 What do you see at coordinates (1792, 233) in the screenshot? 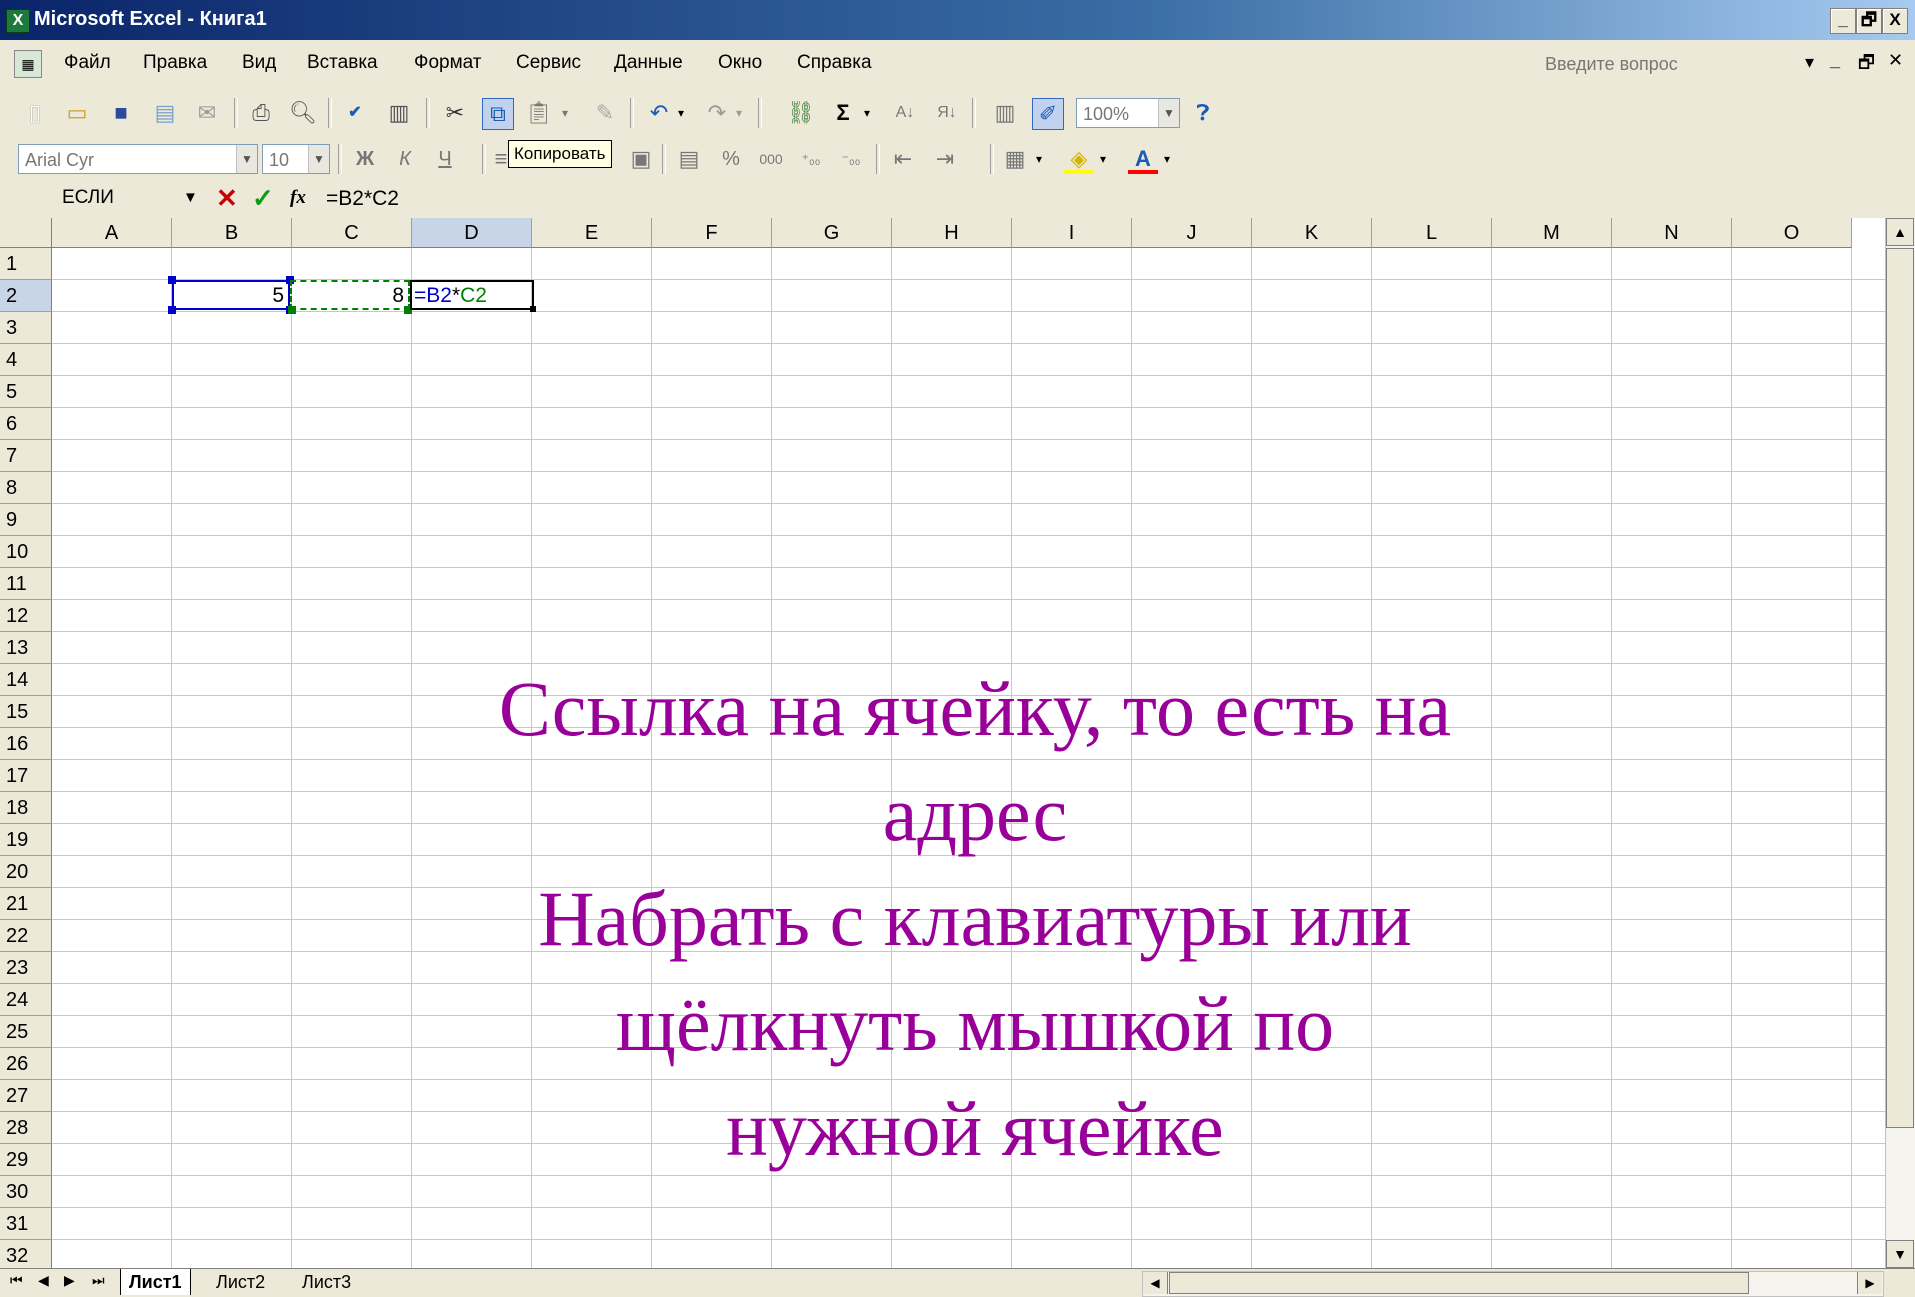
I see `column-header-o: O` at bounding box center [1792, 233].